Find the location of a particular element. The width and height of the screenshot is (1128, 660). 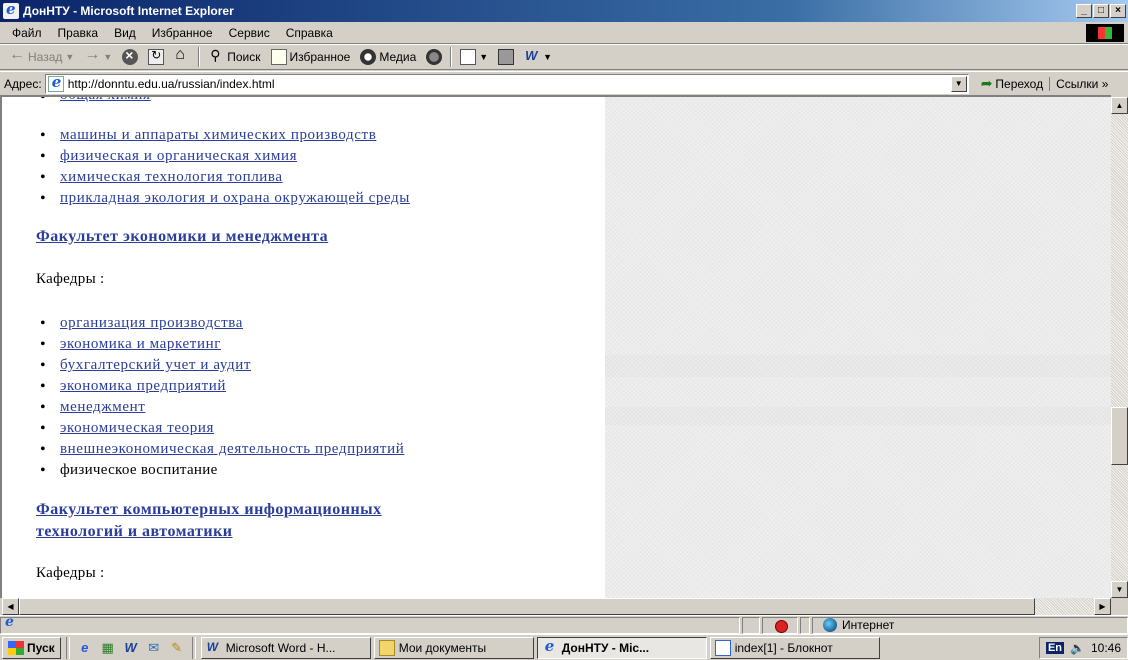

favorites-button: Избранное is located at coordinates (311, 57).